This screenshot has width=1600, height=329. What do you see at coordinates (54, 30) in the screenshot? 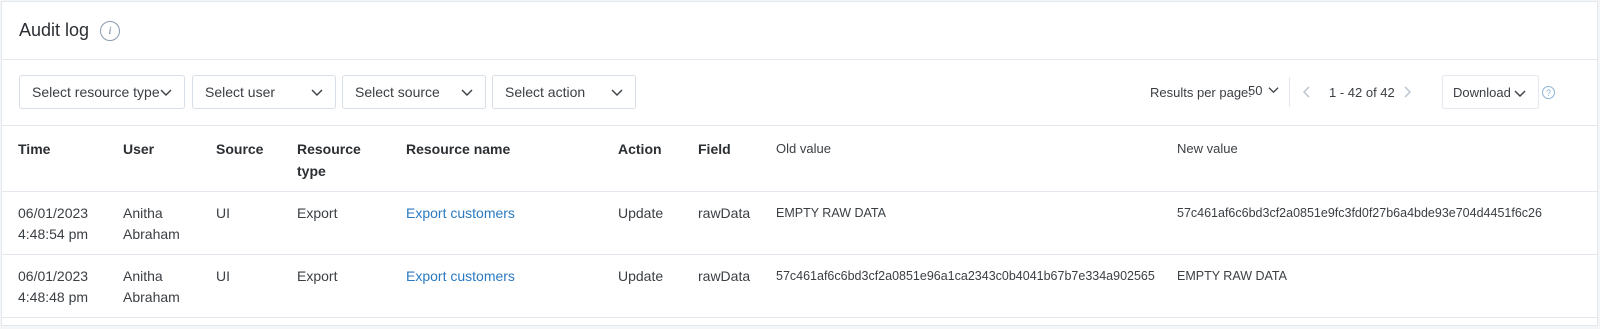
I see `page-title: Audit log` at bounding box center [54, 30].